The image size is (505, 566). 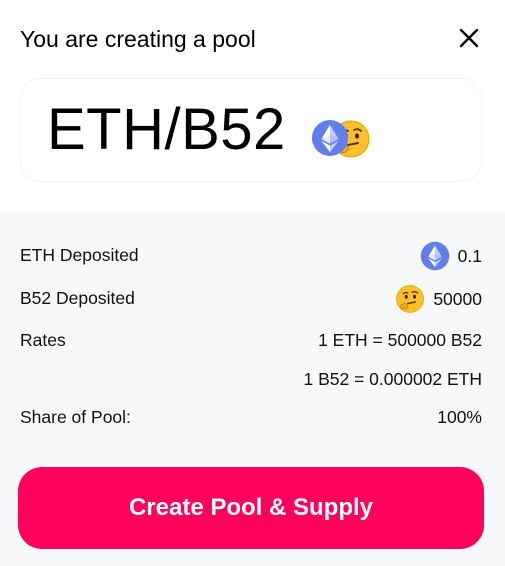 I want to click on close-icon, so click(x=469, y=38).